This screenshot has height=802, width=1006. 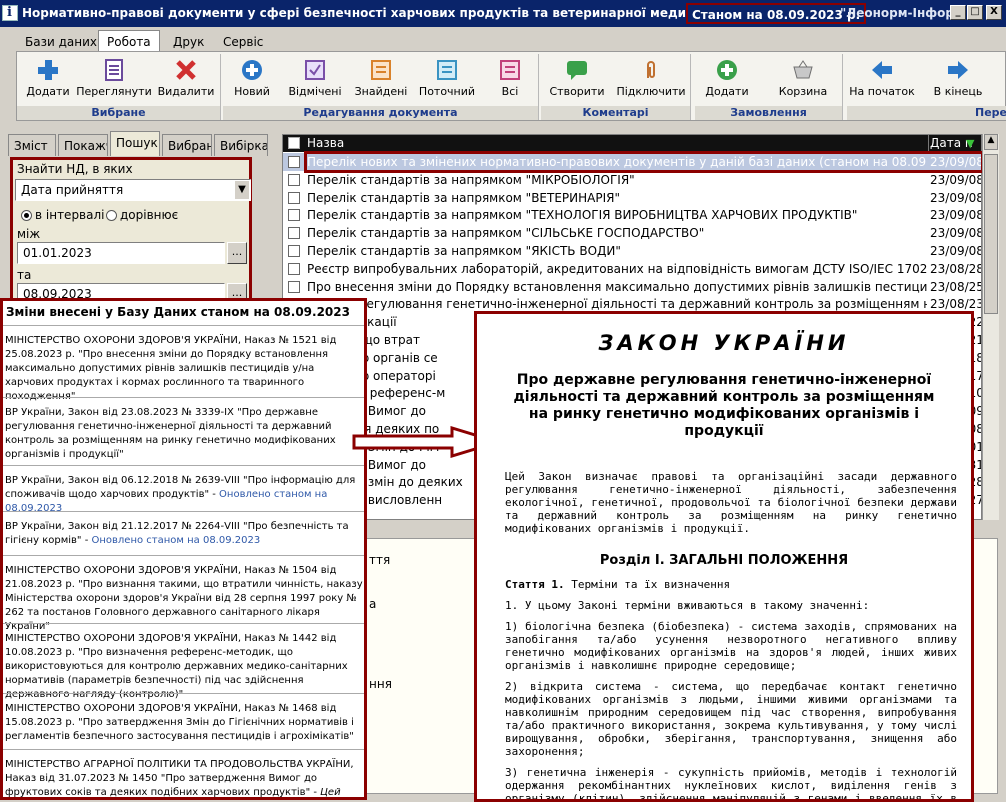 I want to click on arrow-right-icon, so click(x=958, y=70).